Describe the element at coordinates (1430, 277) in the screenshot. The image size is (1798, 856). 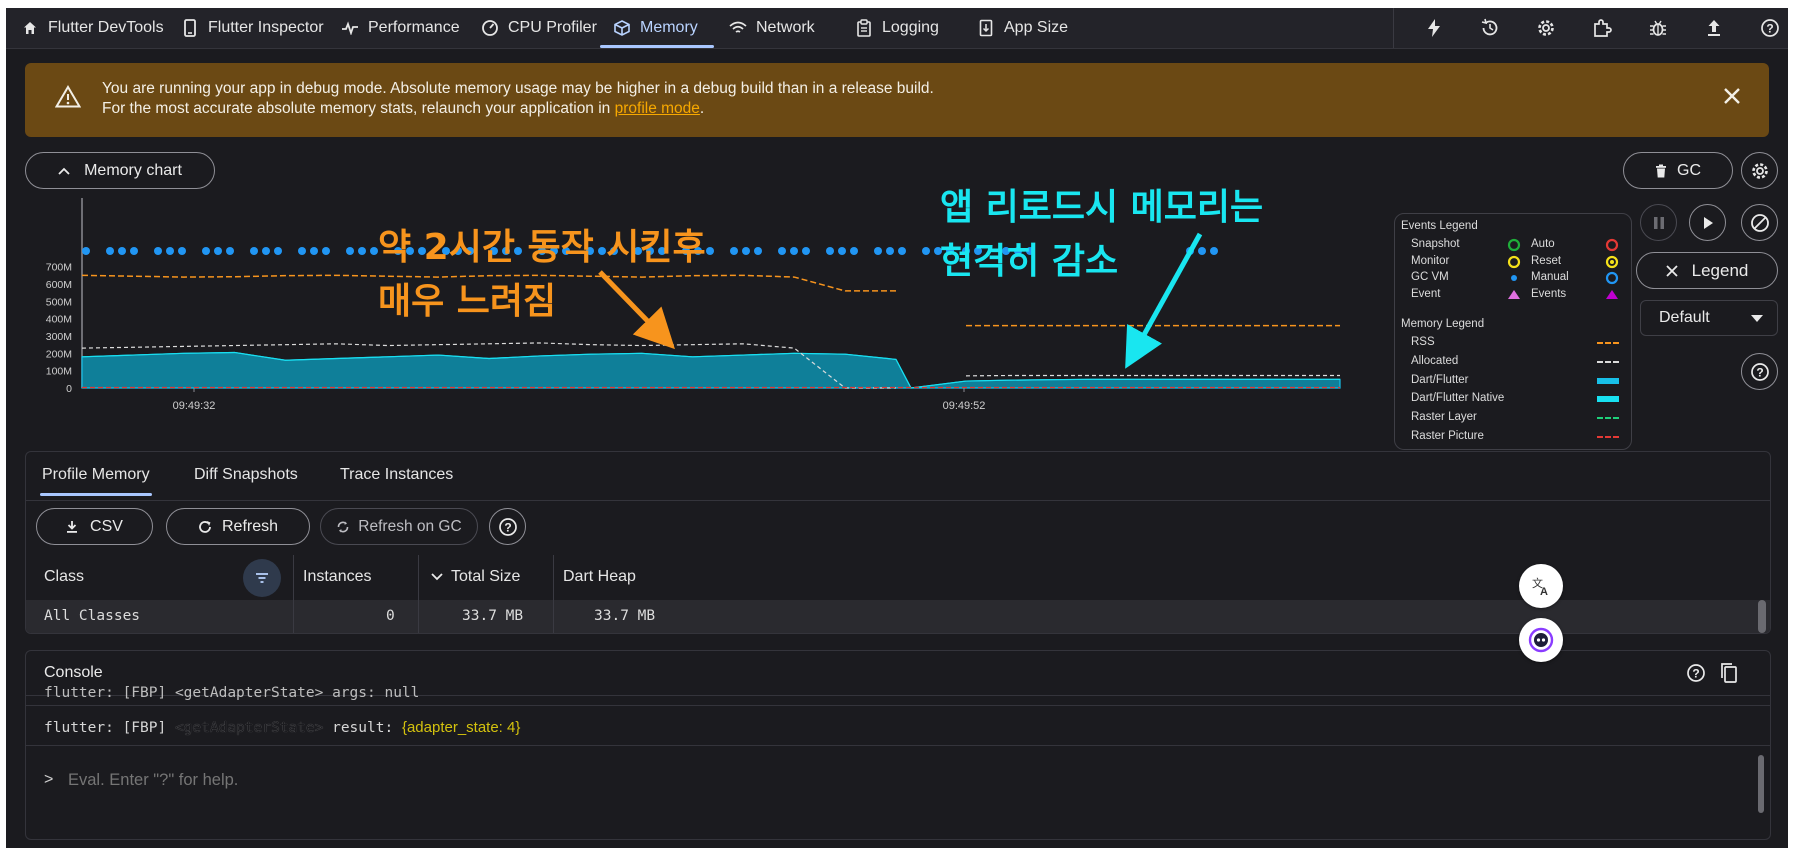
I see `legend-label: GC VM` at that location.